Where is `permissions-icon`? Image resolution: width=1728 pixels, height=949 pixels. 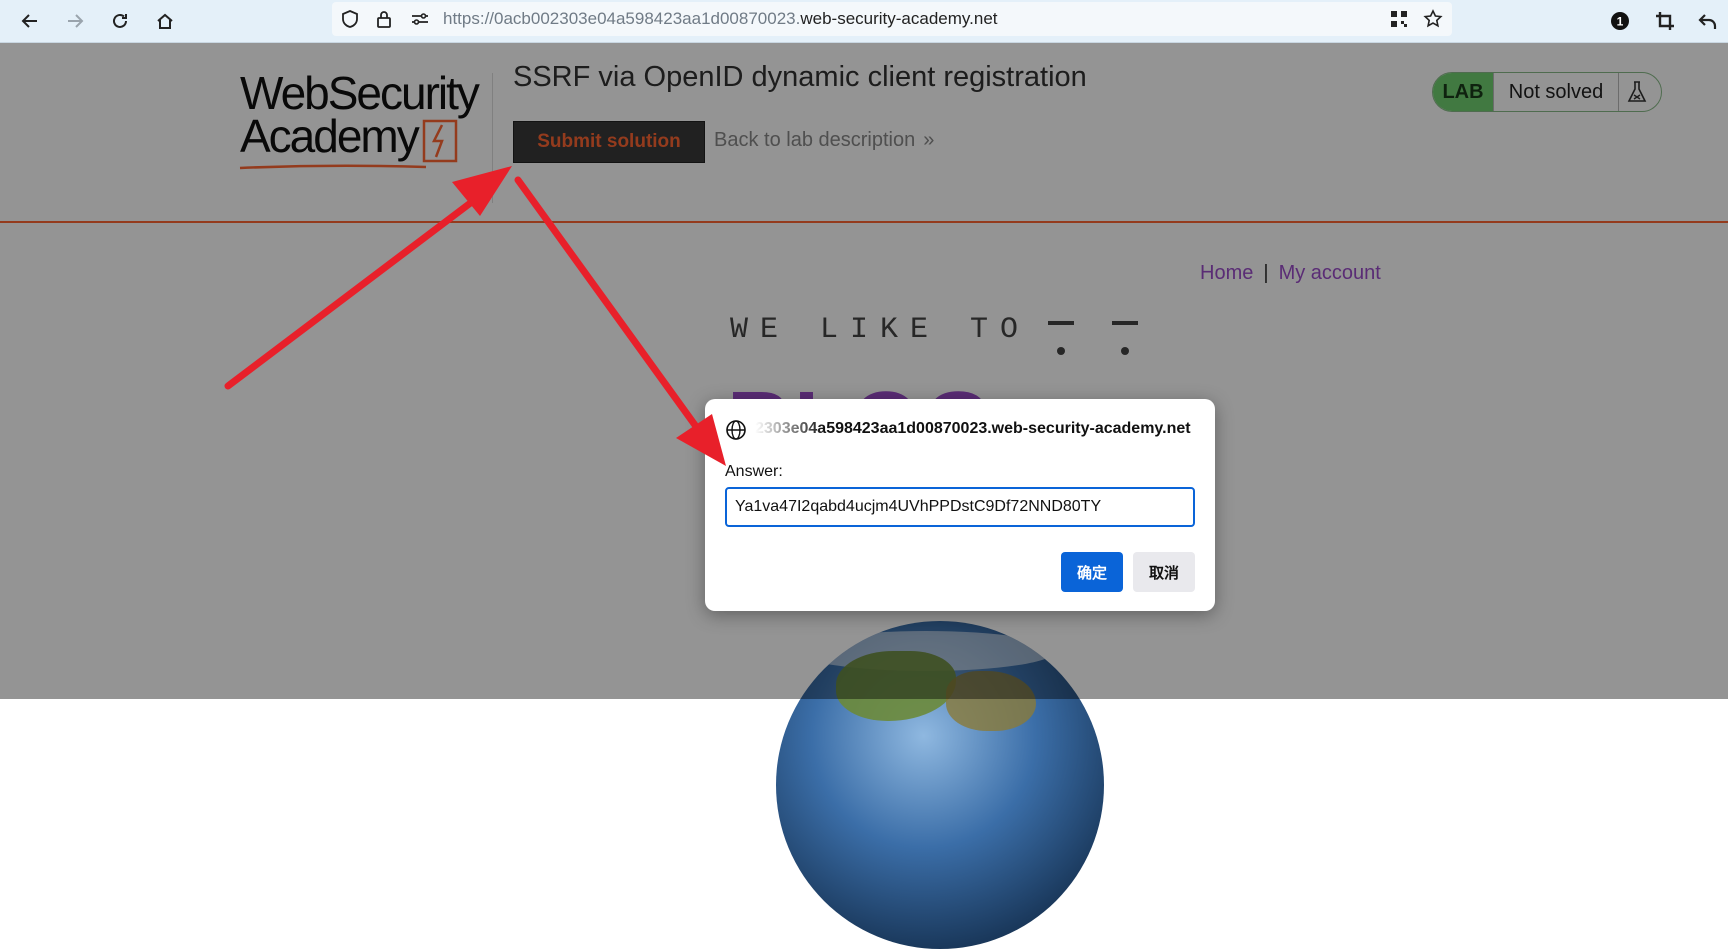
permissions-icon is located at coordinates (420, 19).